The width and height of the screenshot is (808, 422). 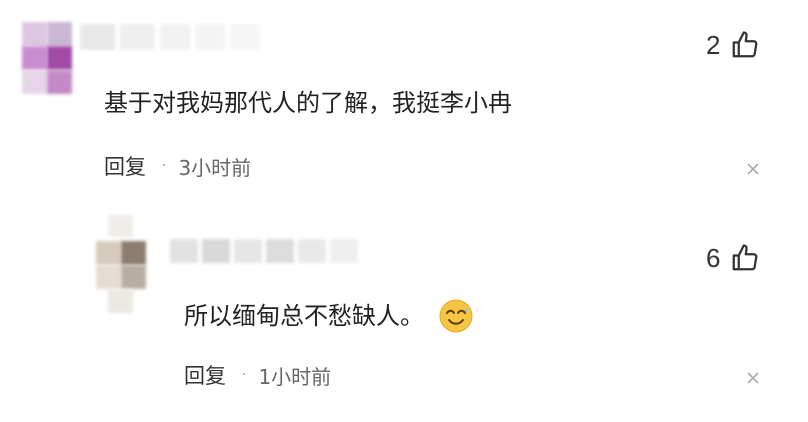 I want to click on comment-meta: 回复 · 3小时前, so click(x=177, y=166).